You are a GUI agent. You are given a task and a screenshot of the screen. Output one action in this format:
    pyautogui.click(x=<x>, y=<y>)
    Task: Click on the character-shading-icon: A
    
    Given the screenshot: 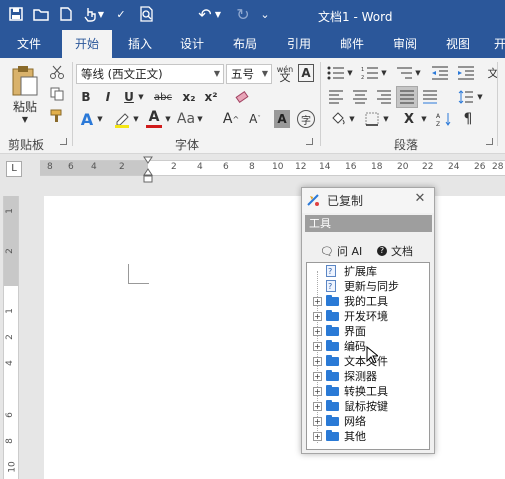 What is the action you would take?
    pyautogui.click(x=282, y=119)
    